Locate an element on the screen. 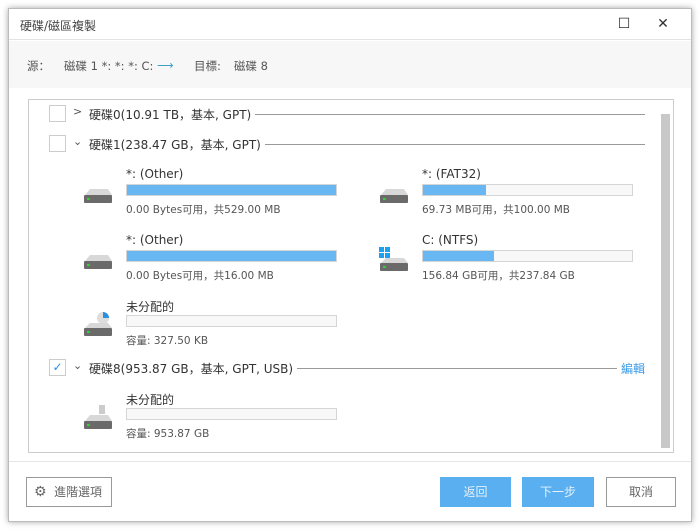  partition-info: 0.00 Bytes可用，共16.00 MB is located at coordinates (200, 276).